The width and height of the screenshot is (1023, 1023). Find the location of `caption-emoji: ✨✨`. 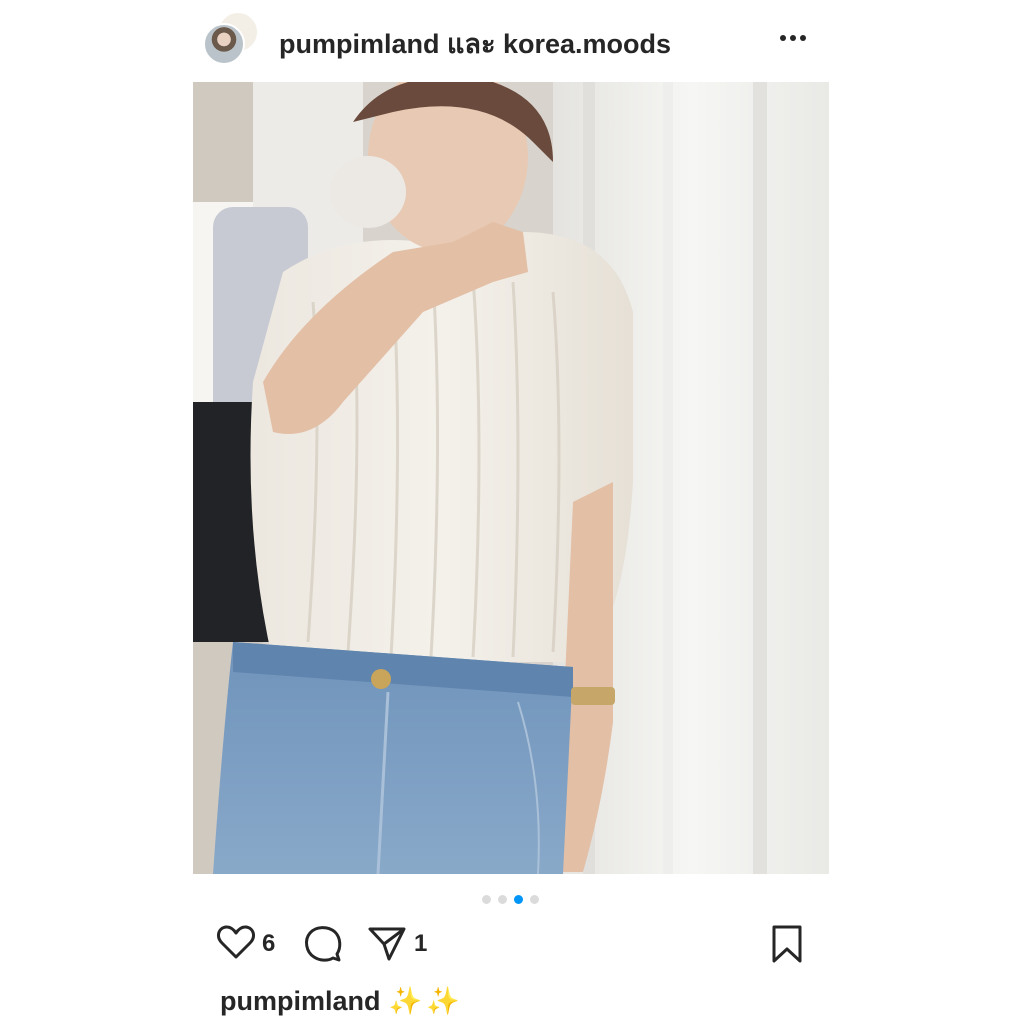

caption-emoji: ✨✨ is located at coordinates (426, 1001).